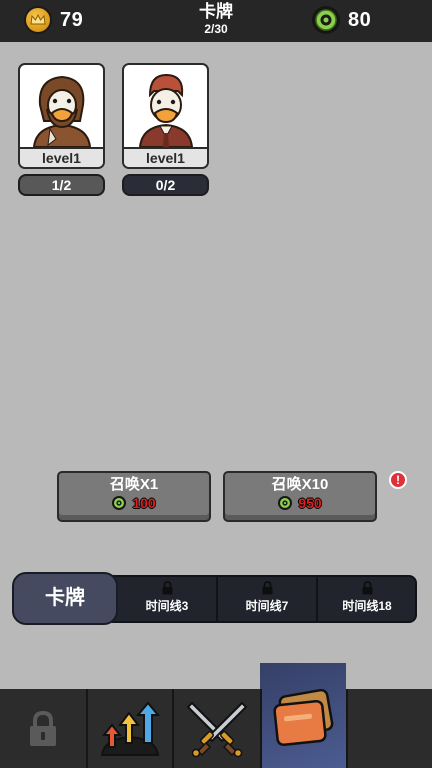  I want to click on character-card-2: level1 0/2, so click(165, 129).